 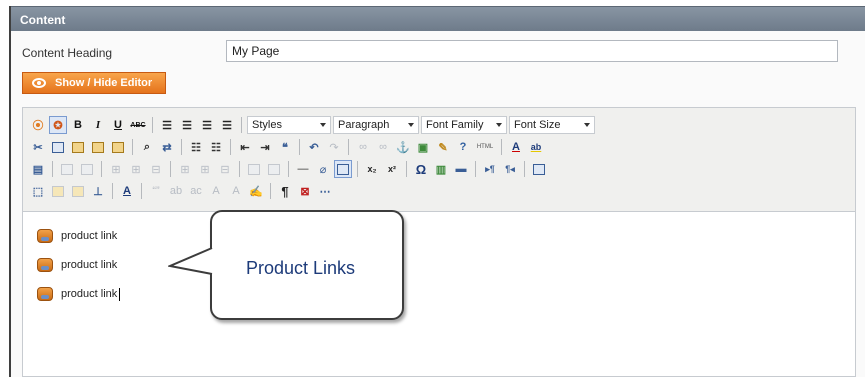 I want to click on font-color-button: A, so click(x=516, y=147).